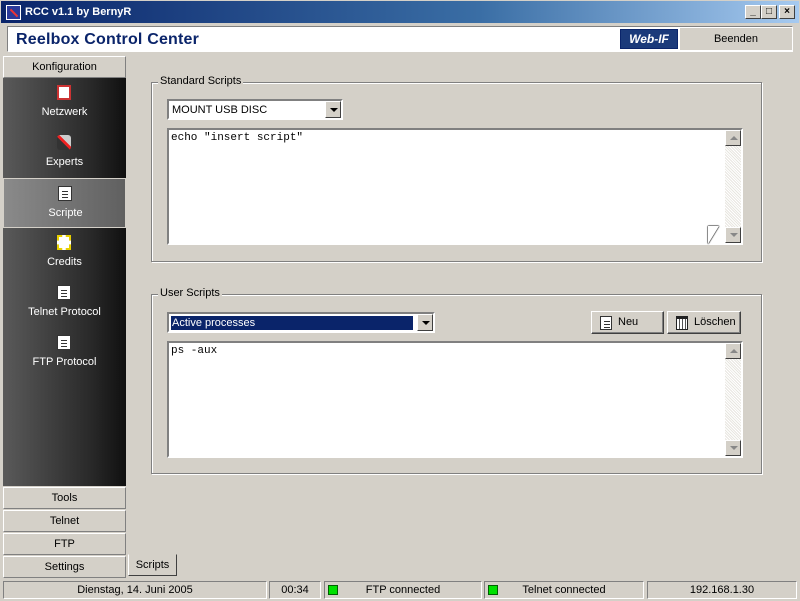 The image size is (800, 601). Describe the element at coordinates (64, 253) in the screenshot. I see `sidebar-item-credits: Credits` at that location.